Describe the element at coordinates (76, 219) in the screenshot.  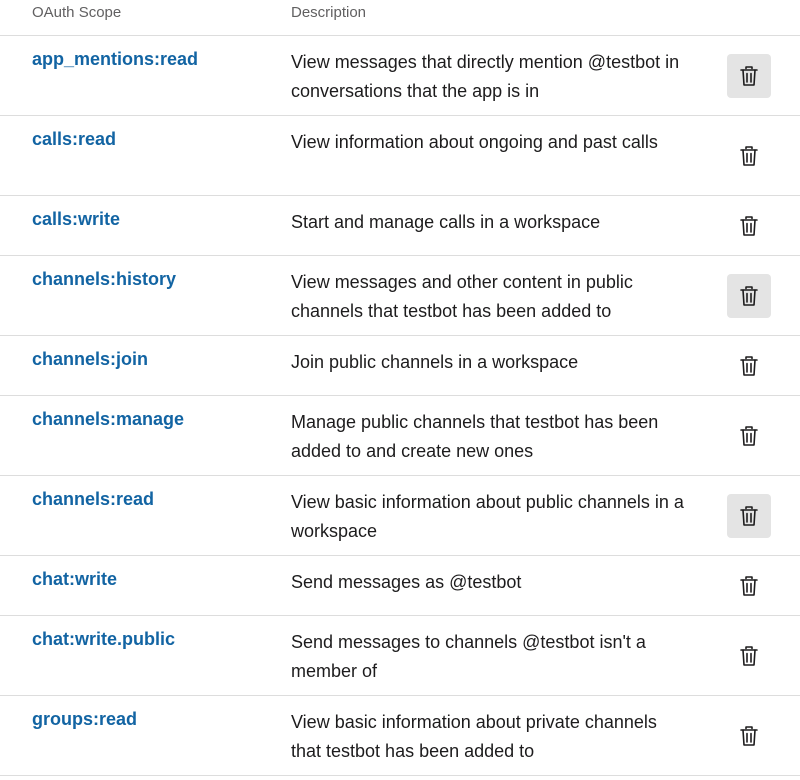
I see `scope-name-link: calls:write` at that location.